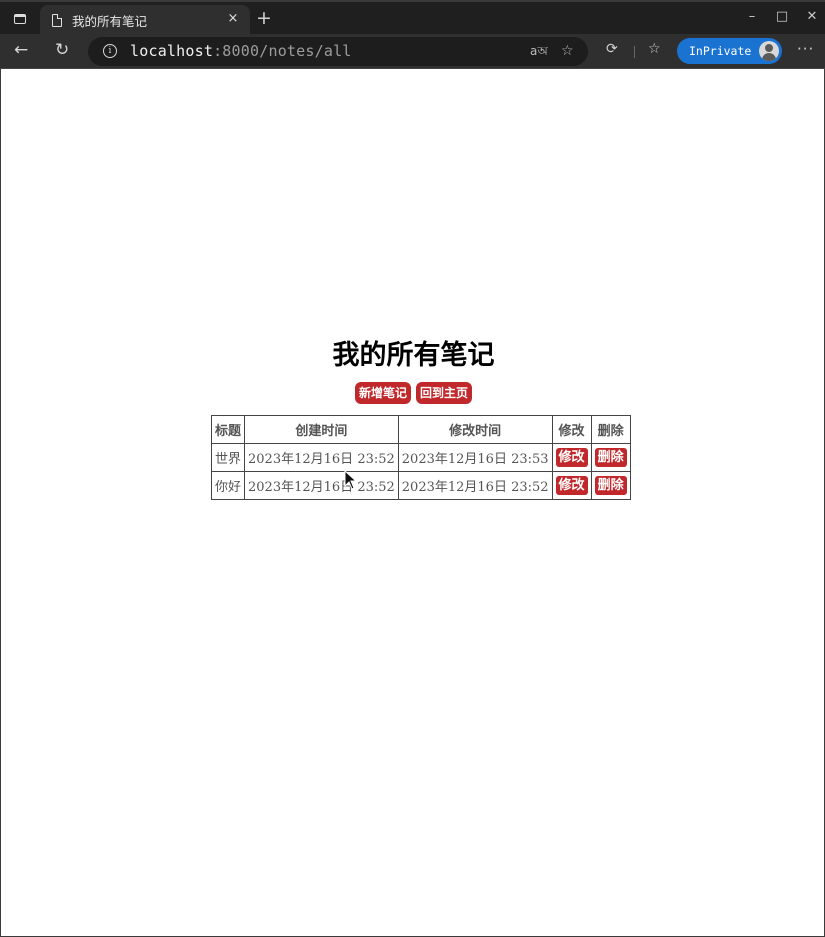 Image resolution: width=825 pixels, height=937 pixels. Describe the element at coordinates (20, 19) in the screenshot. I see `tab-actions-icon` at that location.